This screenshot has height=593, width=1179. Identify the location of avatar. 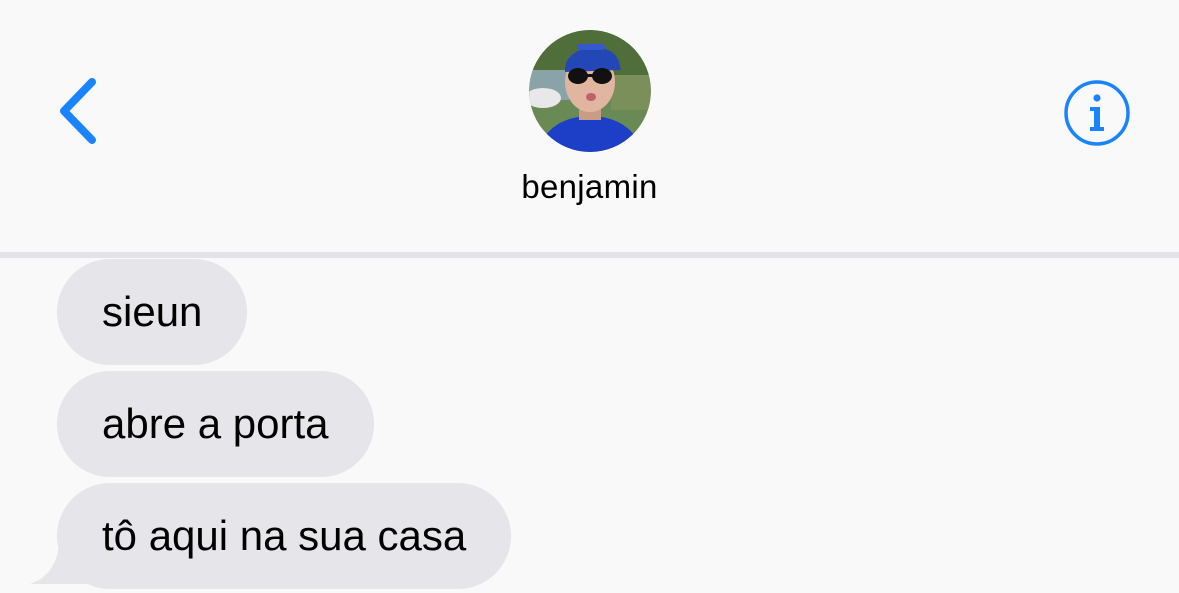
(590, 91).